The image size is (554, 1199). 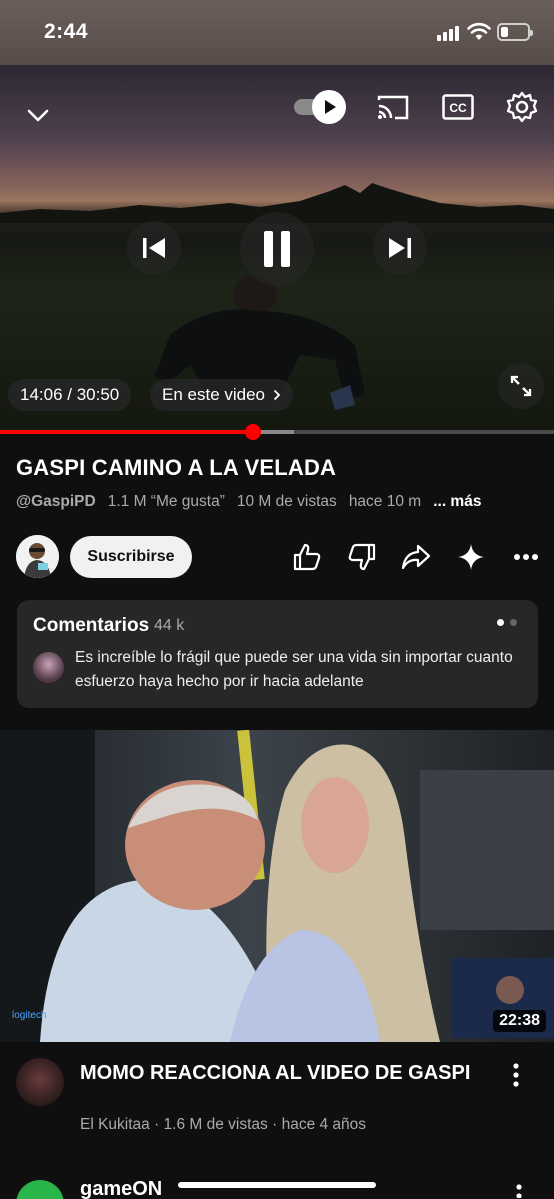 What do you see at coordinates (321, 107) in the screenshot?
I see `autoplay-toggle` at bounding box center [321, 107].